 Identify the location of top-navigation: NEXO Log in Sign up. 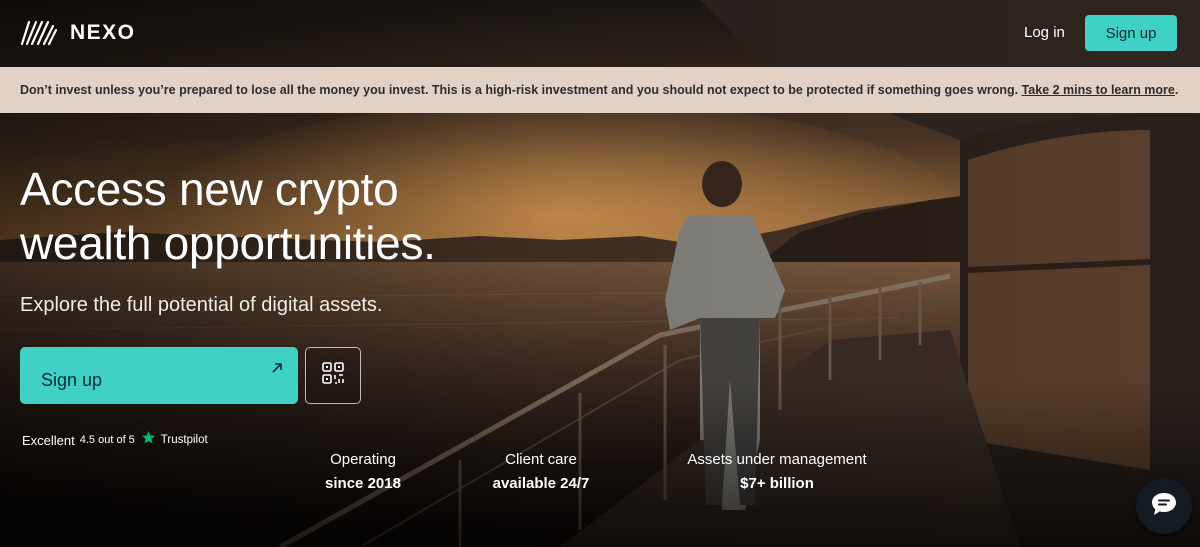
(600, 33).